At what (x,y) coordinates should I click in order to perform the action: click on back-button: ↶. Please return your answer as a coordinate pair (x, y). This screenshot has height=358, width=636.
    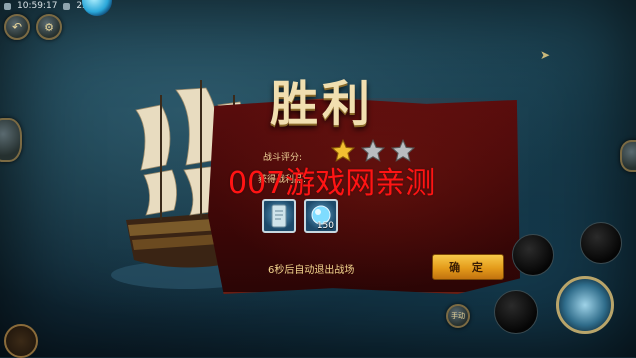
    Looking at the image, I should click on (17, 27).